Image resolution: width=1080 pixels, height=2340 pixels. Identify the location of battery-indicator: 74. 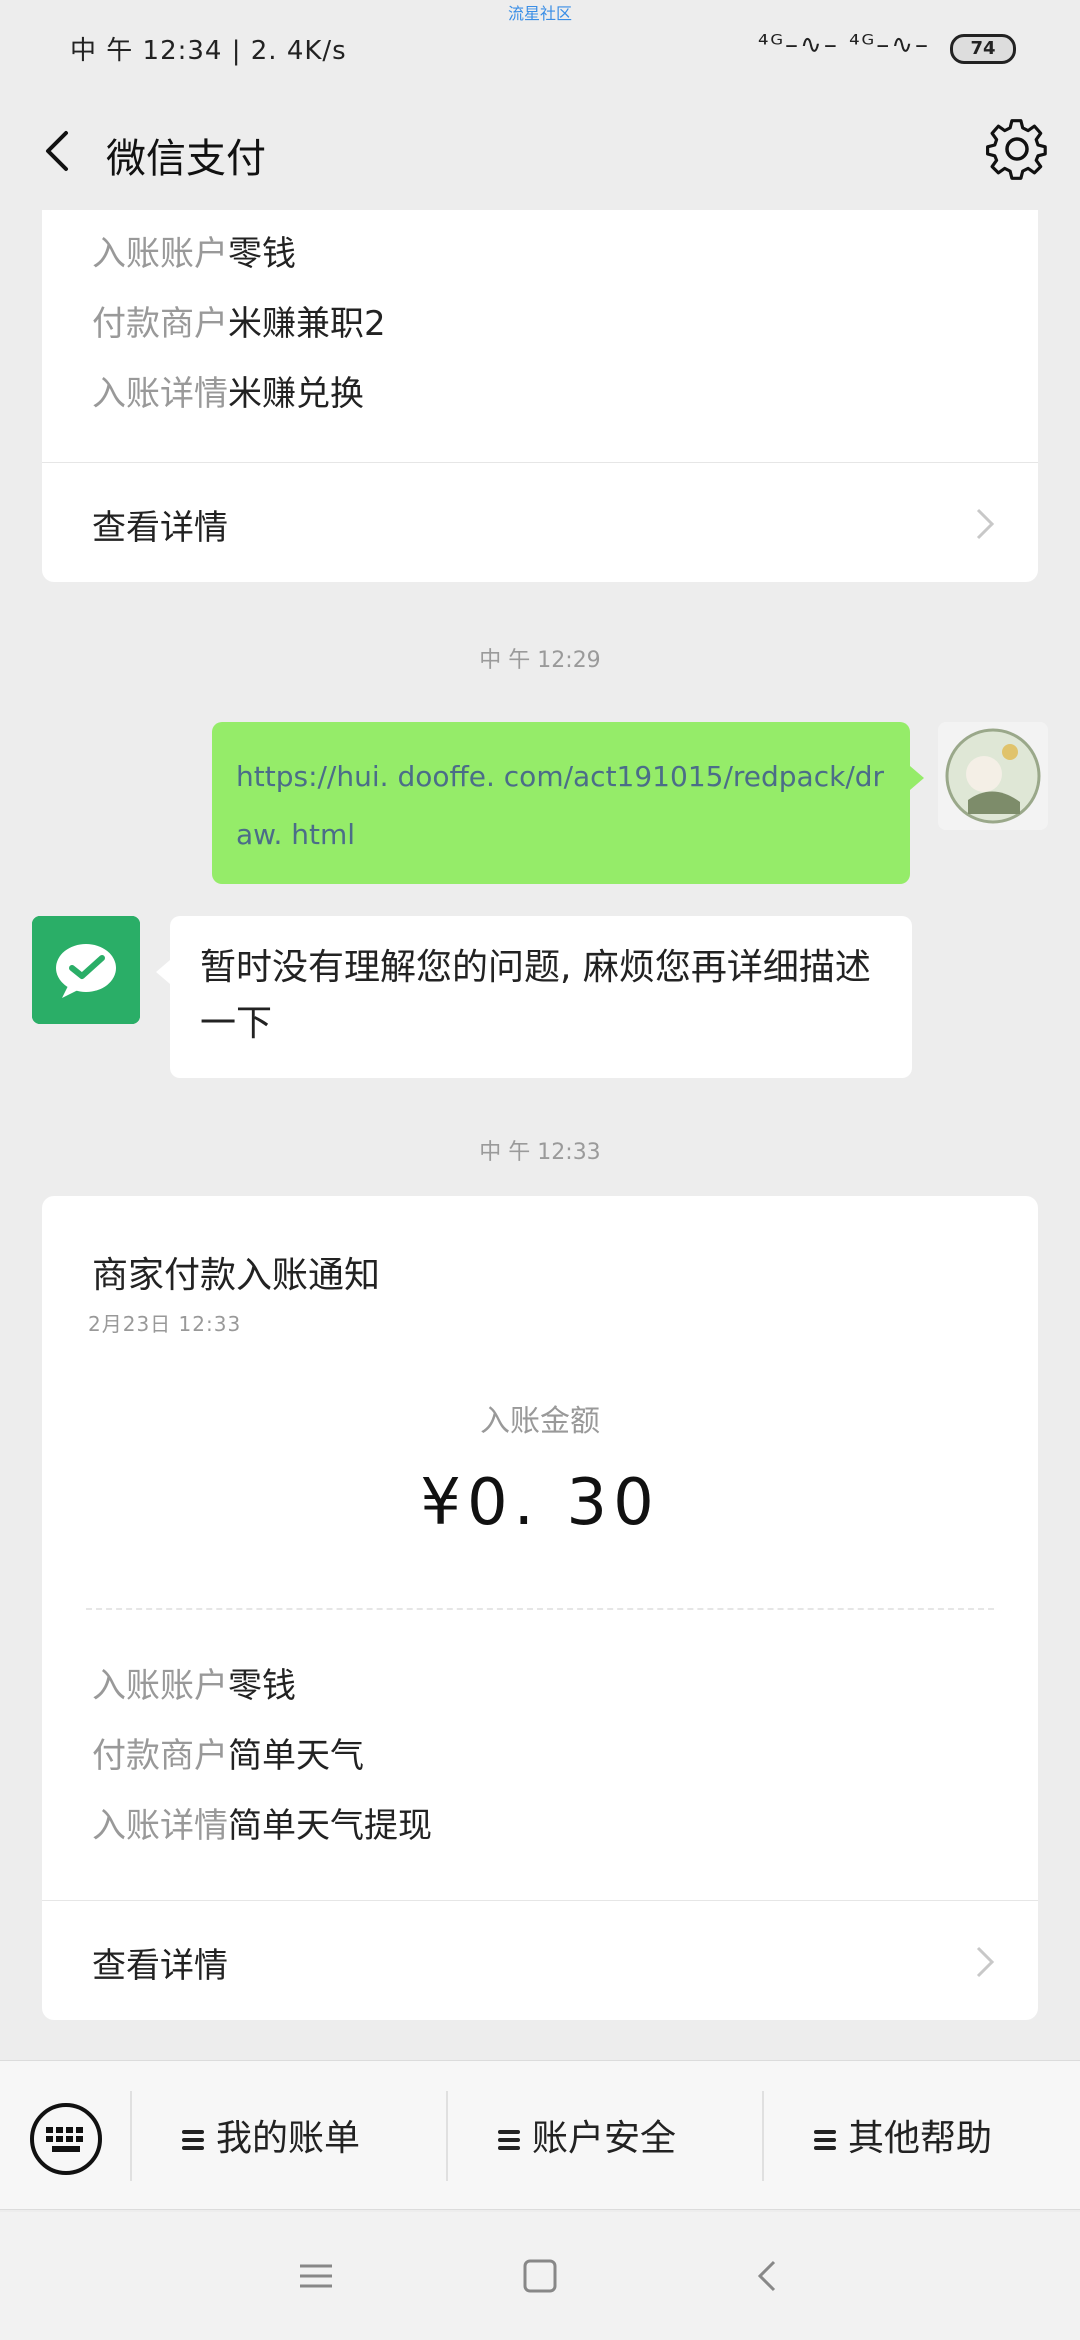
(983, 49).